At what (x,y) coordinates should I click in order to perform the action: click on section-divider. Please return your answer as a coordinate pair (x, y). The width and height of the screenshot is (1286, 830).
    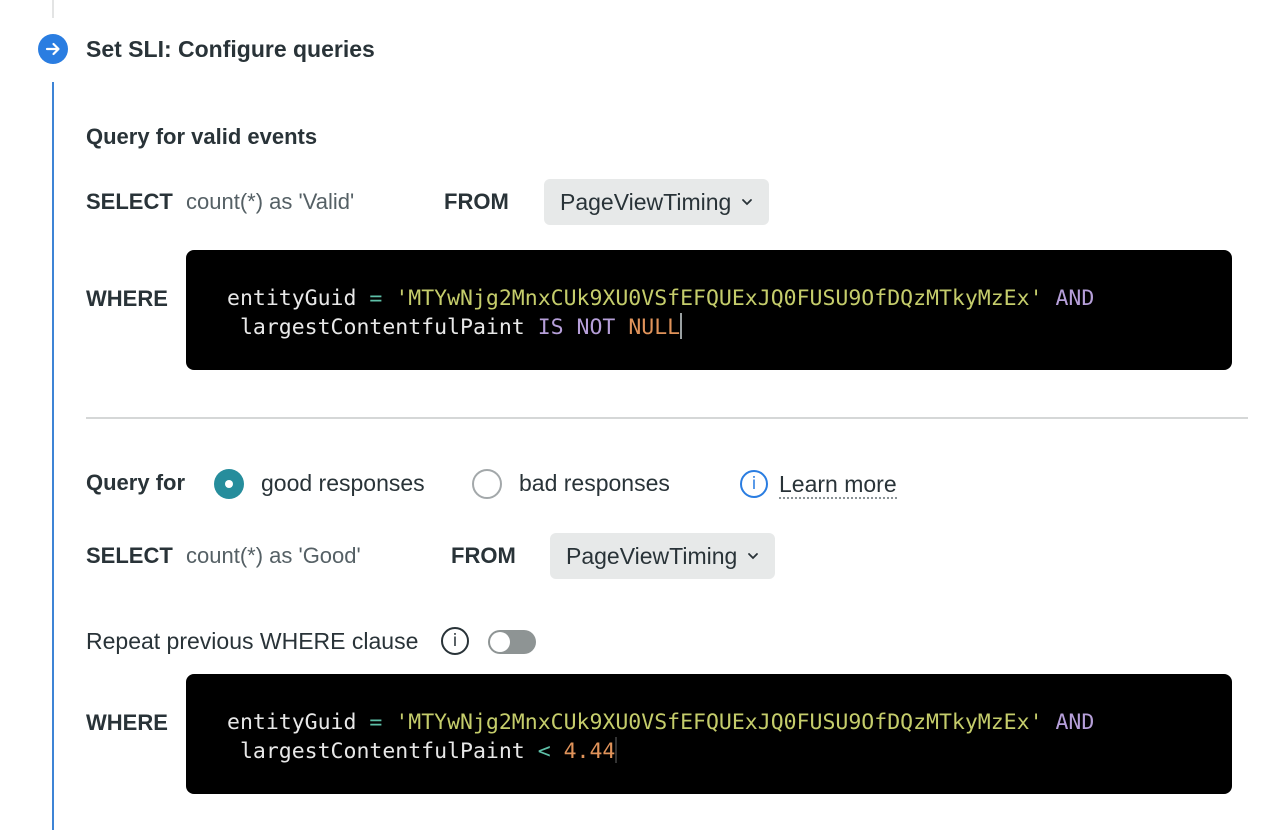
    Looking at the image, I should click on (667, 418).